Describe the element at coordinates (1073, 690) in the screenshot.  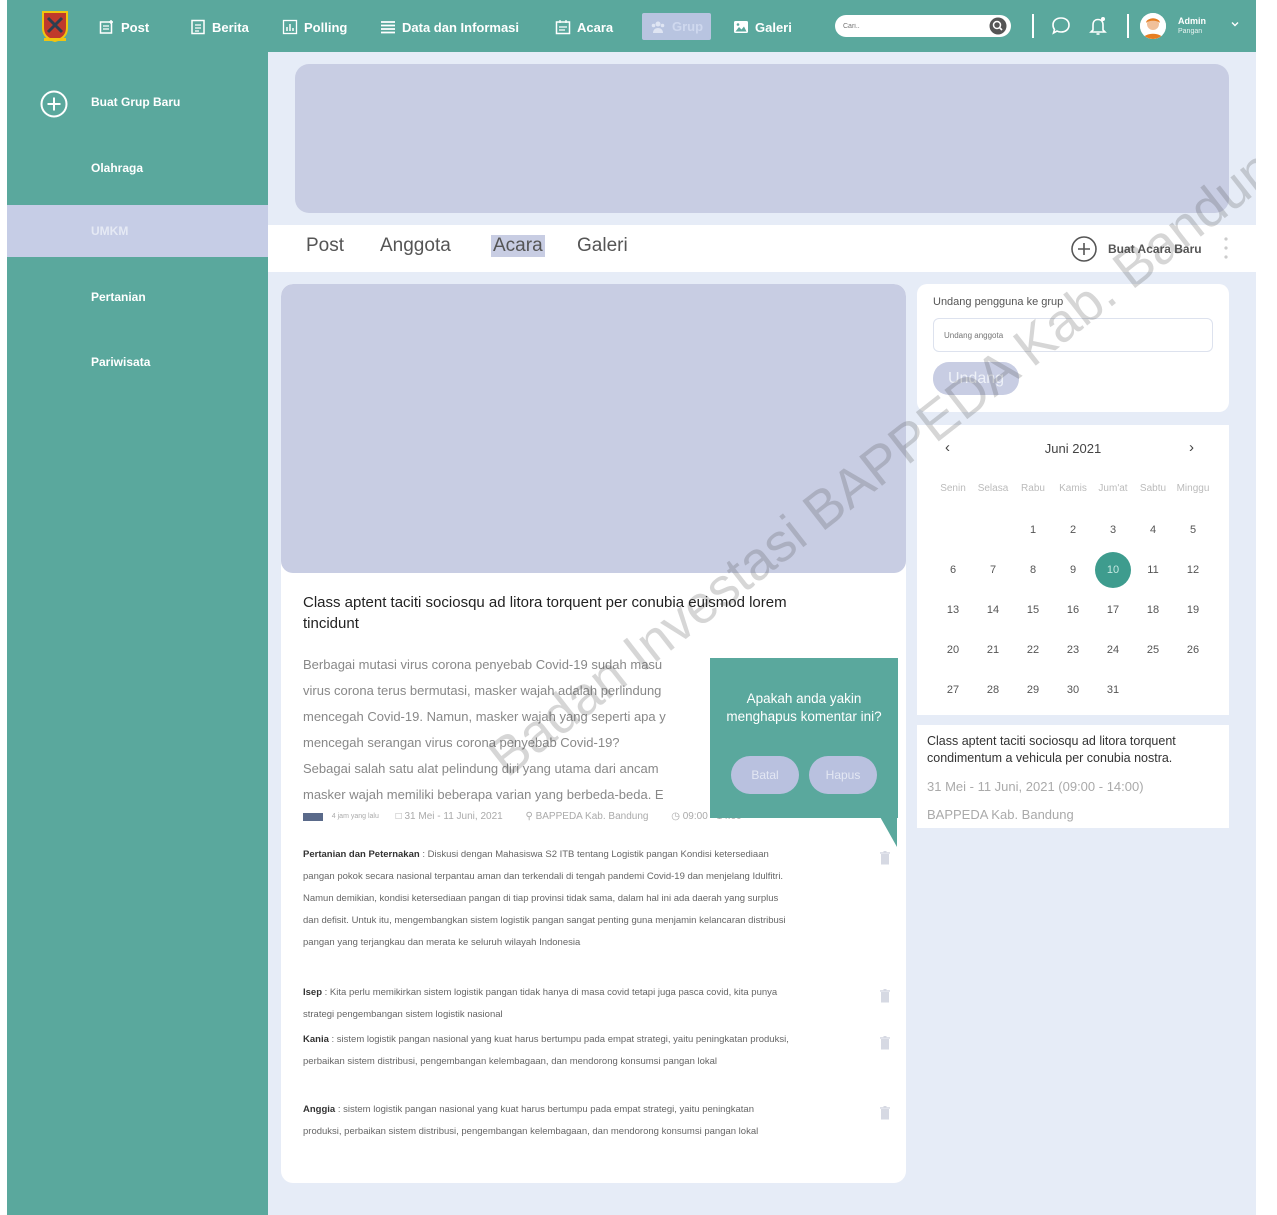
I see `calendar-day: 30` at that location.